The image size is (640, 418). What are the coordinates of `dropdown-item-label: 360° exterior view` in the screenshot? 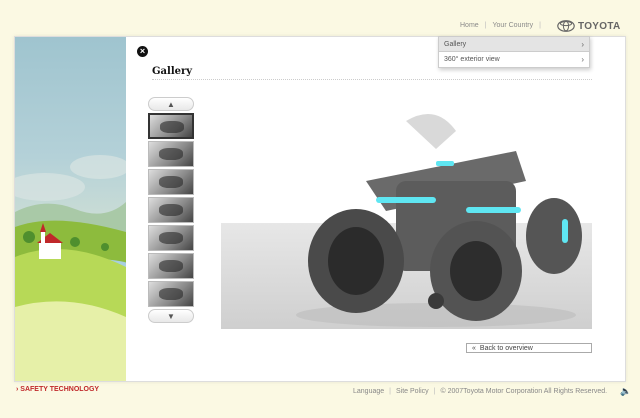 It's located at (472, 59).